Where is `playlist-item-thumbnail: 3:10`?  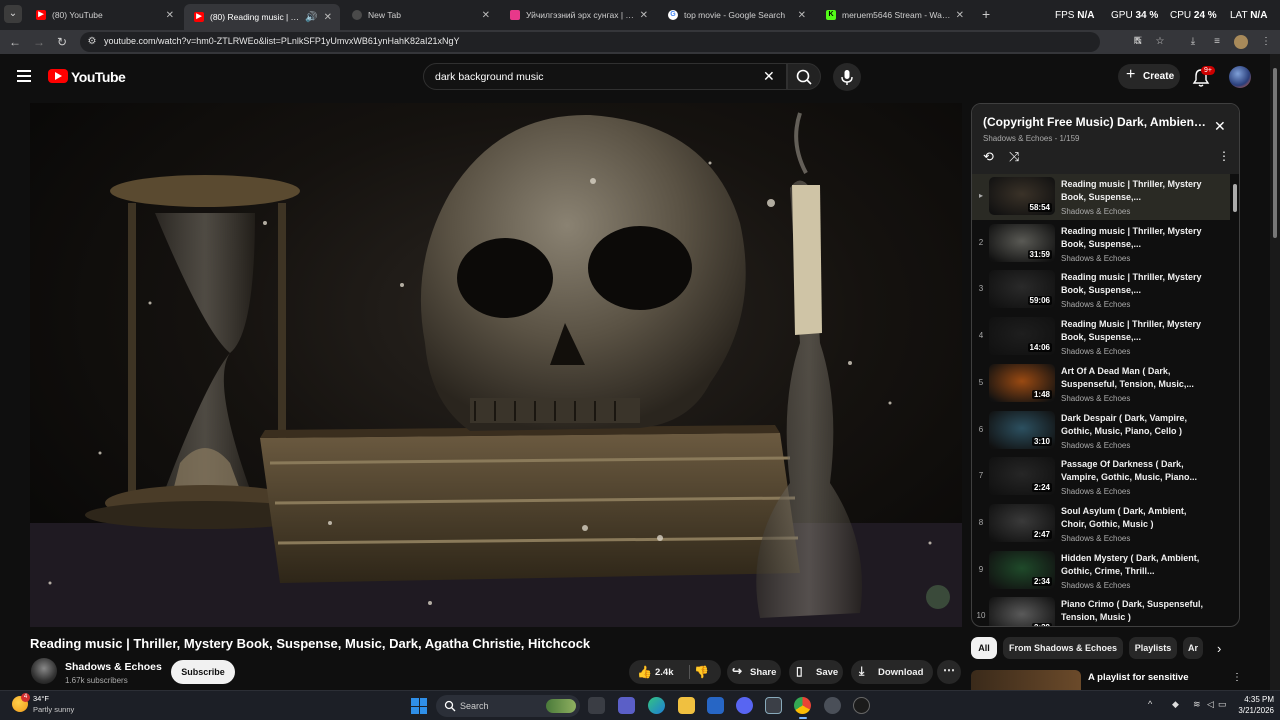
playlist-item-thumbnail: 3:10 is located at coordinates (1022, 429).